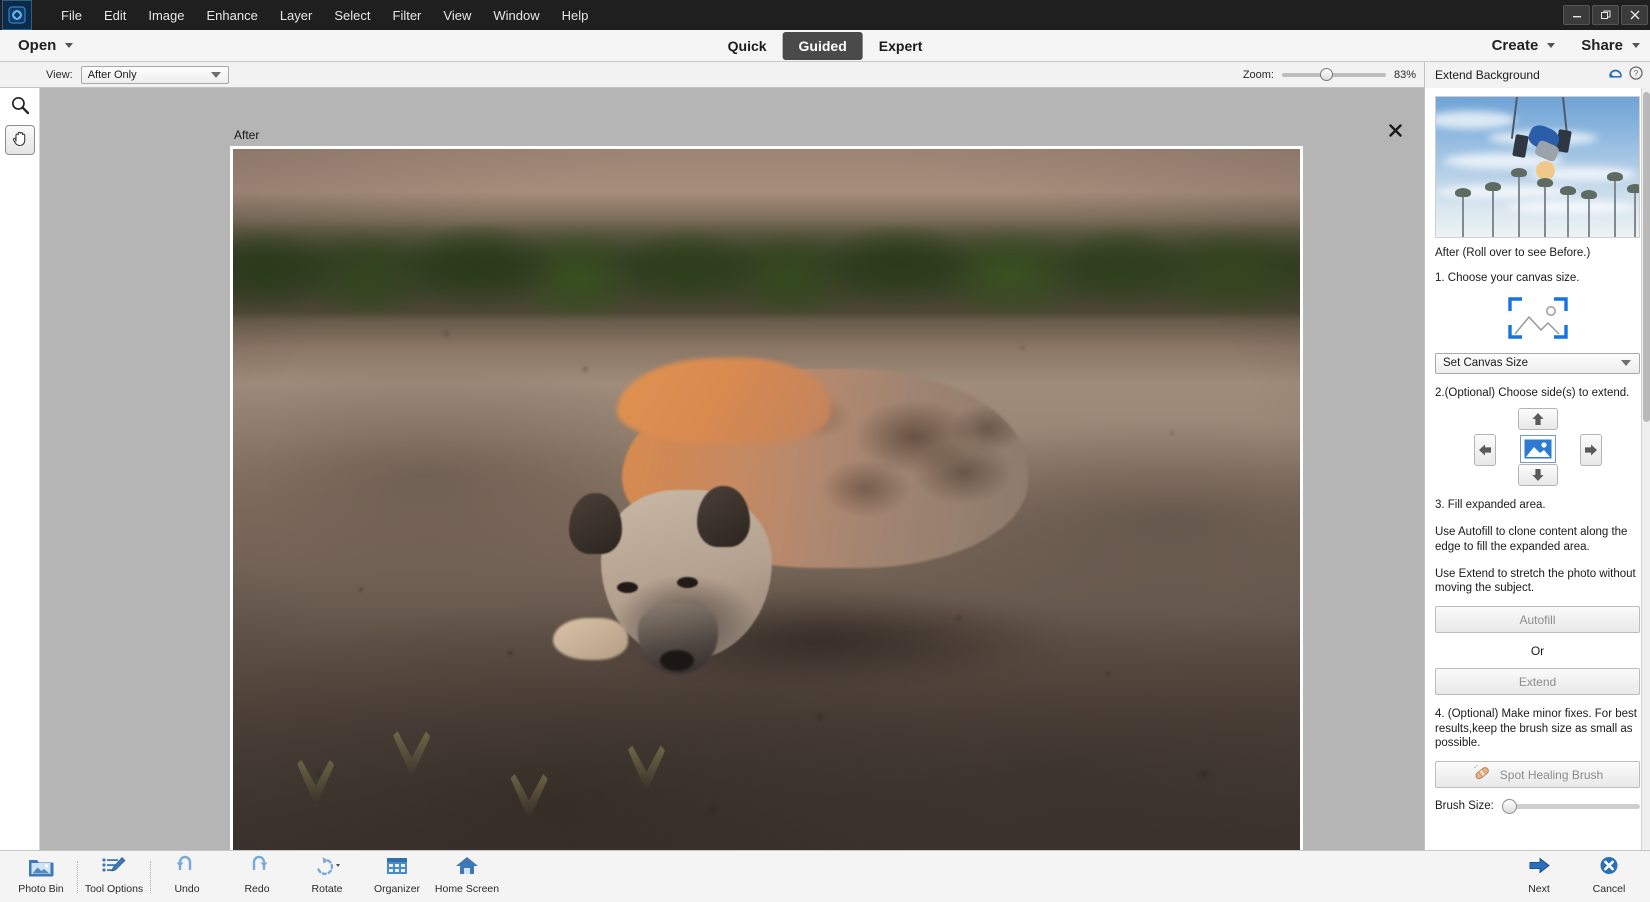 The image size is (1650, 902). What do you see at coordinates (822, 45) in the screenshot?
I see `tab-guided: Guided` at bounding box center [822, 45].